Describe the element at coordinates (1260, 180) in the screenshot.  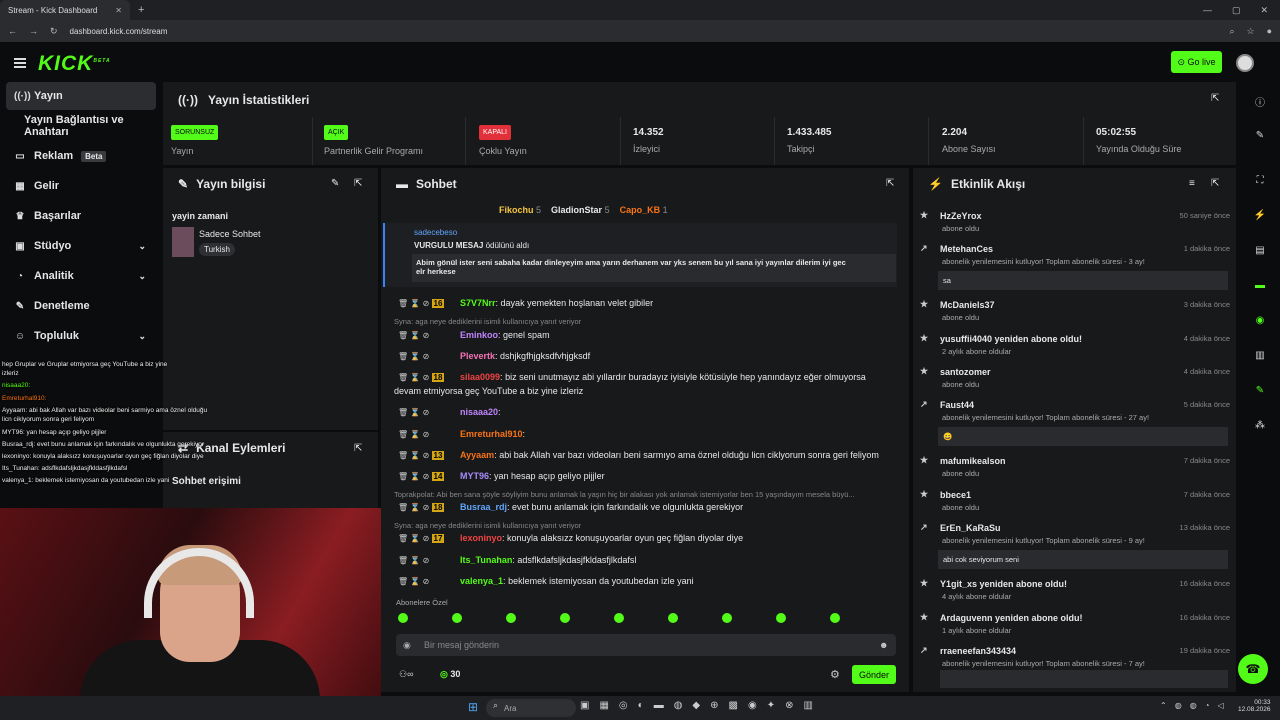
I see `fullscreen-icon: ⛶` at that location.